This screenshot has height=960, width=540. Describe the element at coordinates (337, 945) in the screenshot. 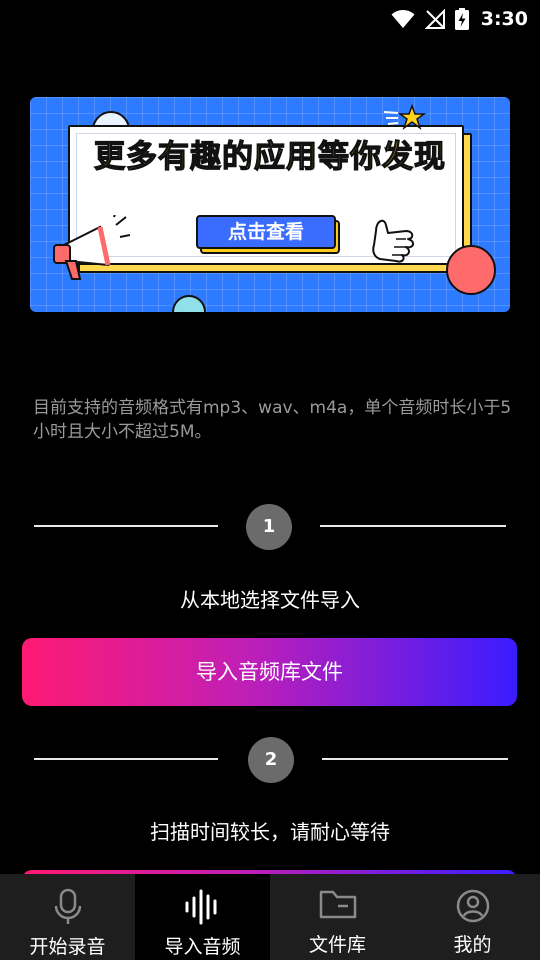

I see `nav-label: 文件库` at that location.